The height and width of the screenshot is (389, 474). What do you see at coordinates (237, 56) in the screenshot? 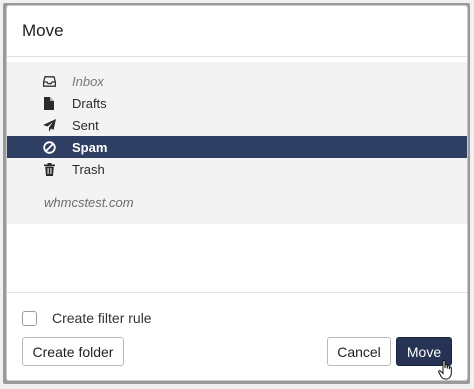
I see `title-divider` at bounding box center [237, 56].